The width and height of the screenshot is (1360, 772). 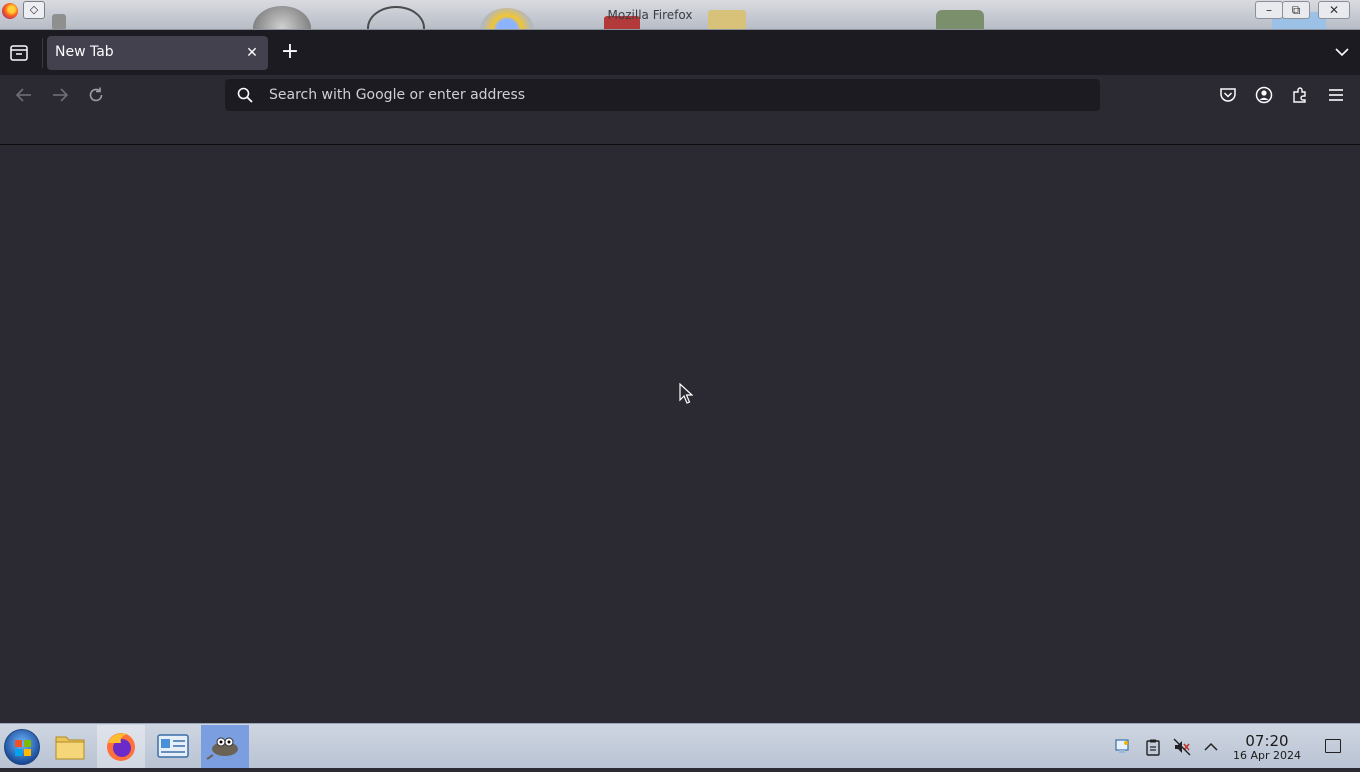 I want to click on navigation-toolbar, so click(x=680, y=95).